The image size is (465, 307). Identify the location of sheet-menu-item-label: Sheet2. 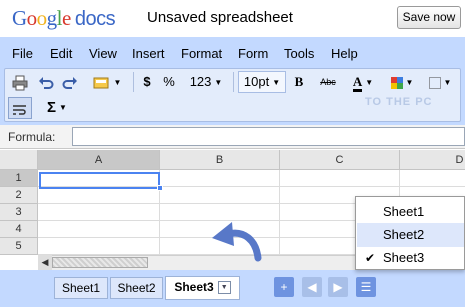
(404, 234).